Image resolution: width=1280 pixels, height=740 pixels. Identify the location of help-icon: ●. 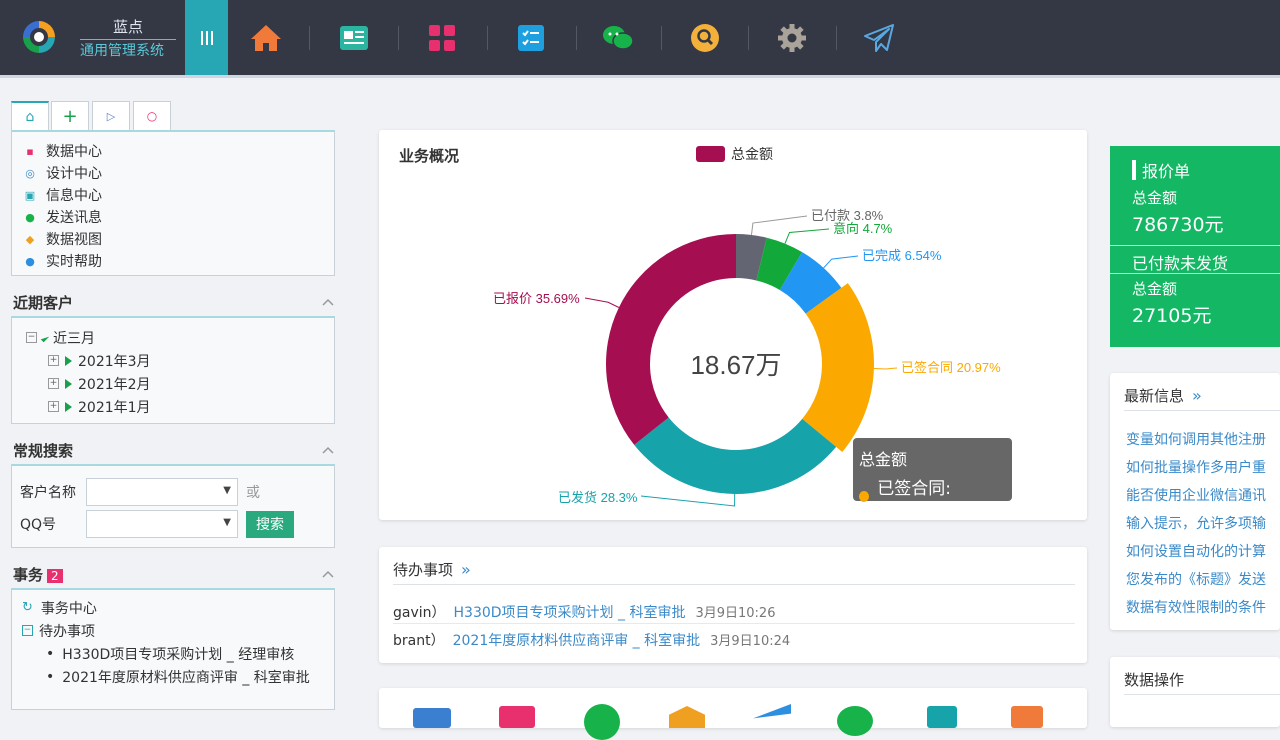
(30, 261).